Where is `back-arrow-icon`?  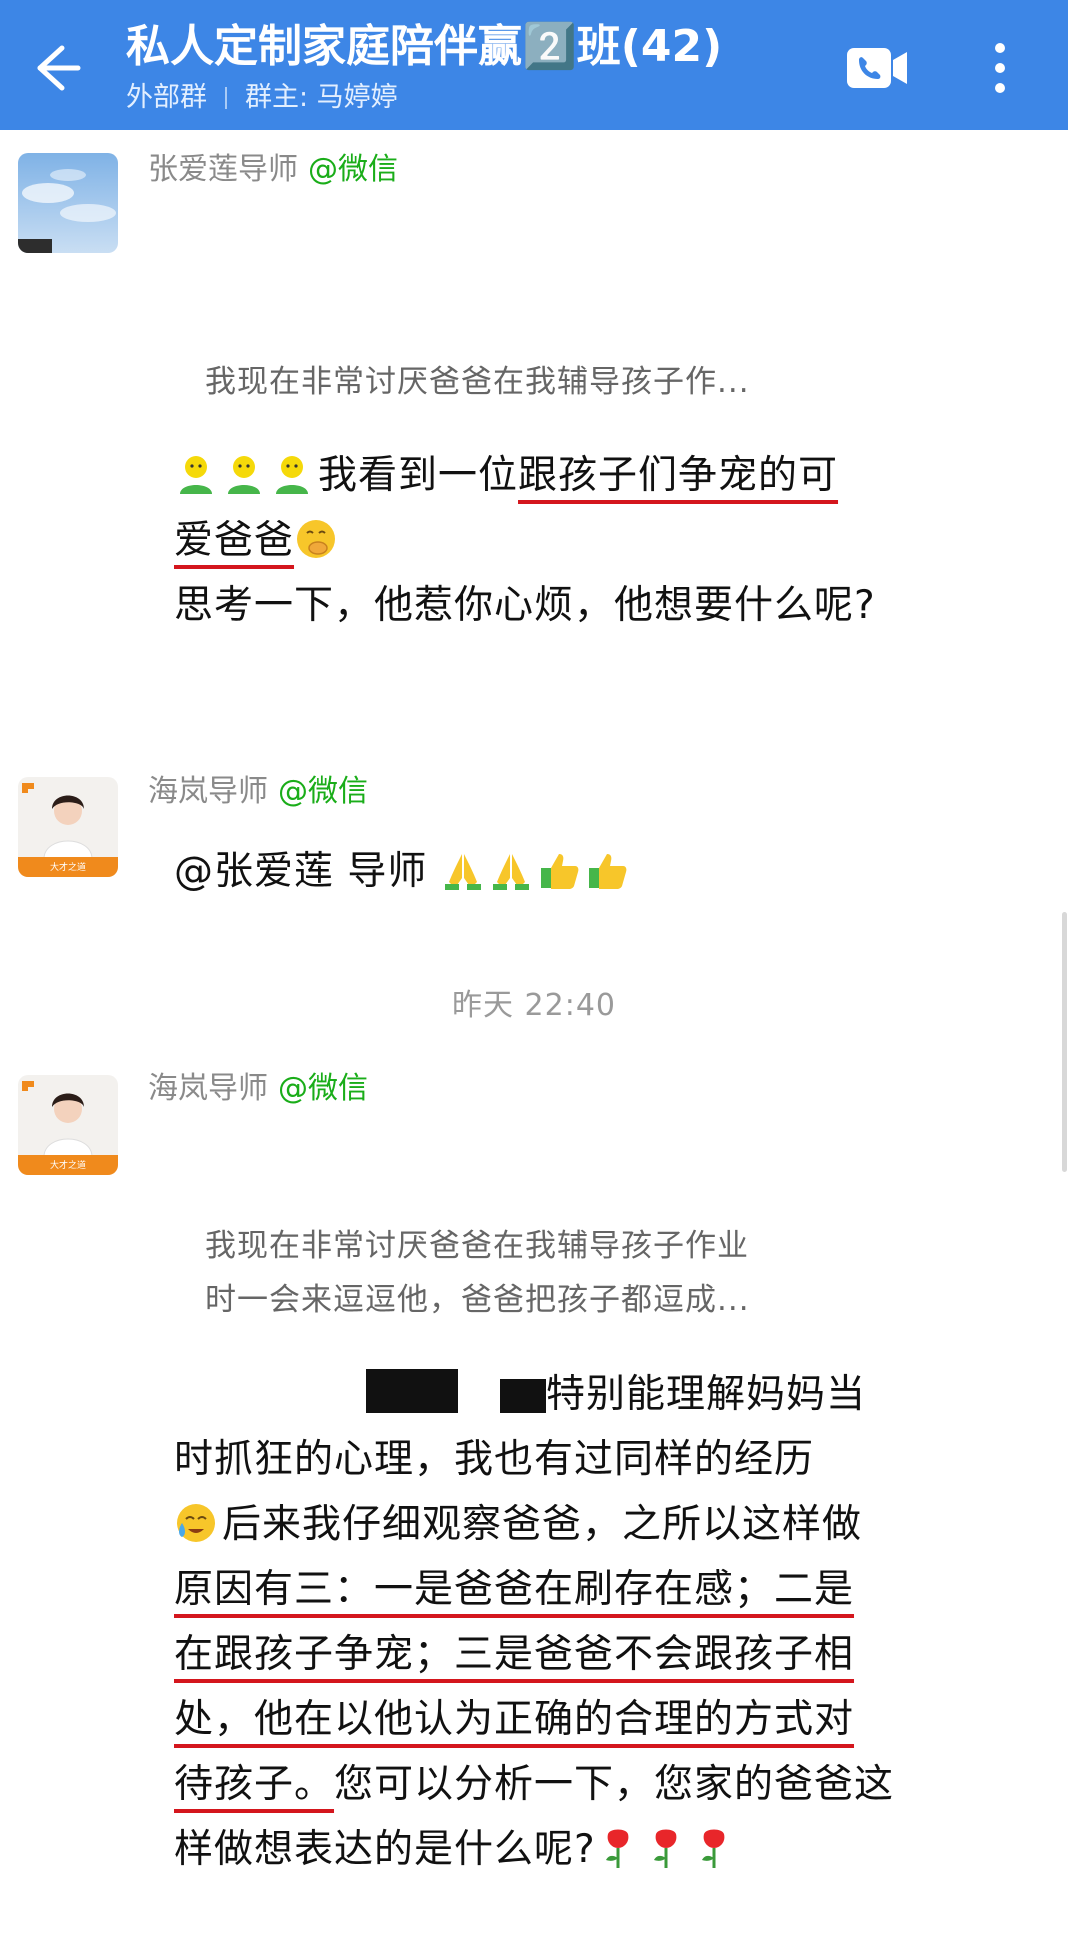
back-arrow-icon is located at coordinates (54, 68).